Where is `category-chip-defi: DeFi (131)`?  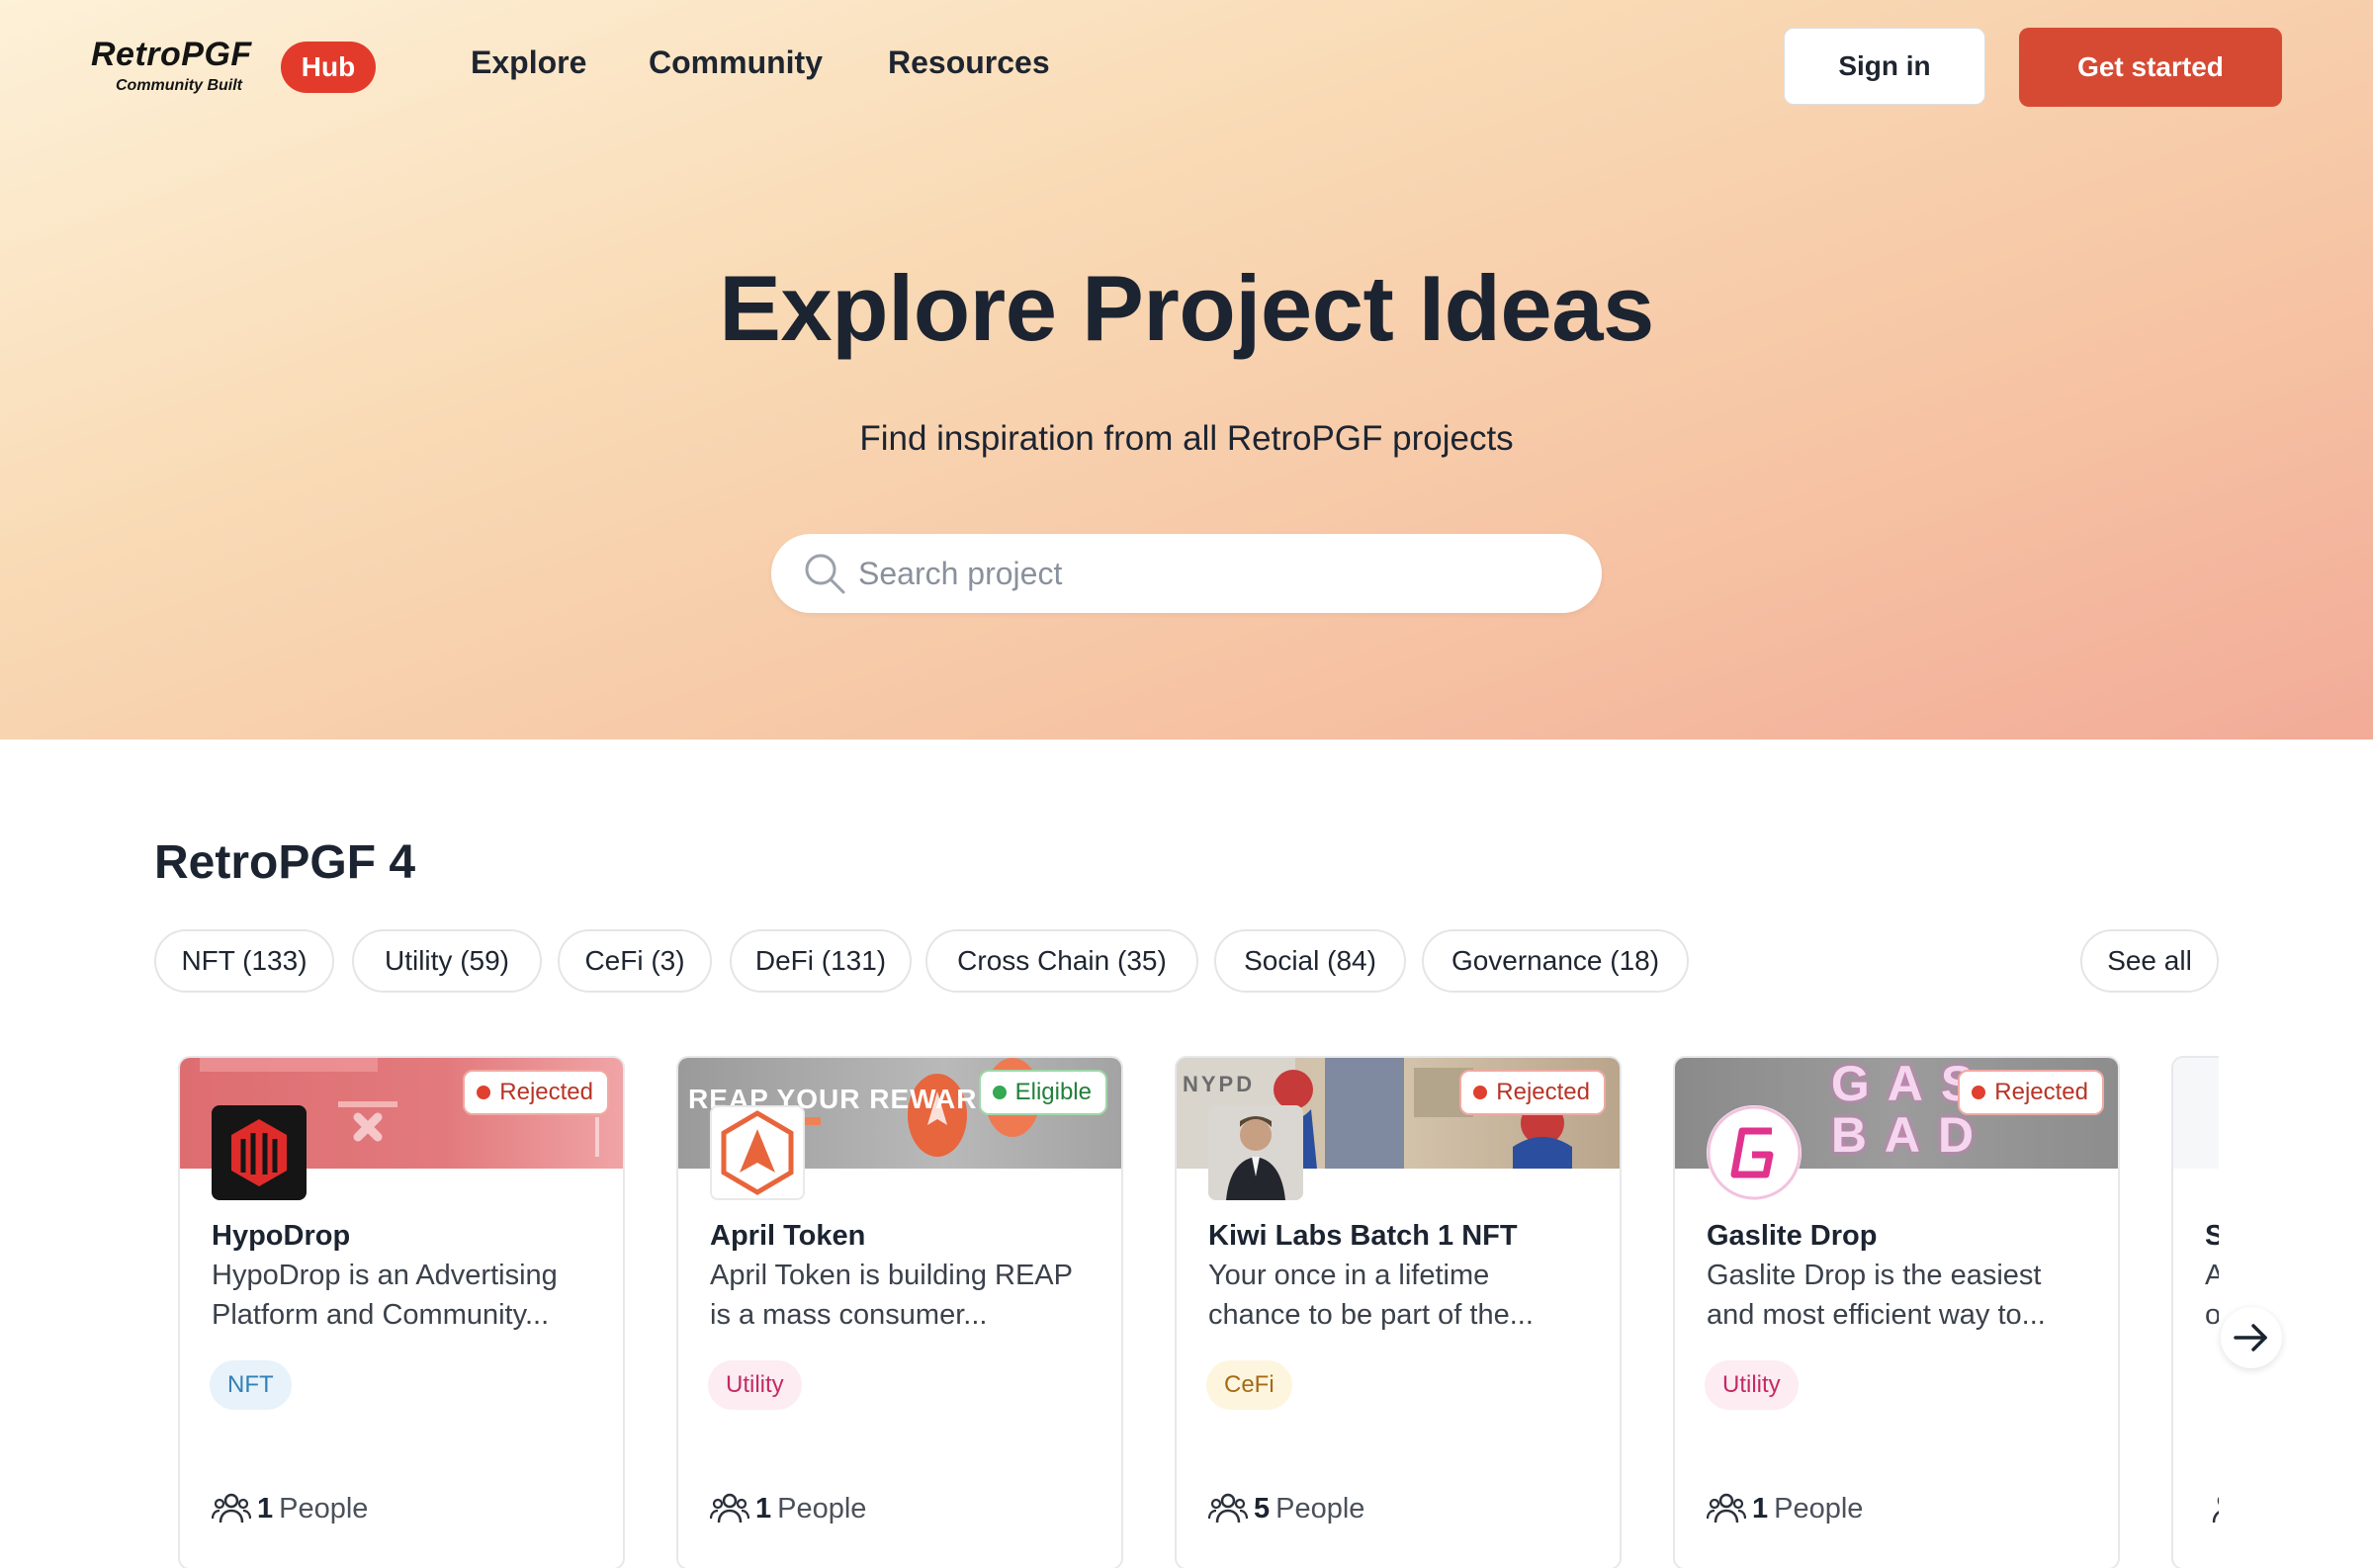
category-chip-defi: DeFi (131) is located at coordinates (821, 961).